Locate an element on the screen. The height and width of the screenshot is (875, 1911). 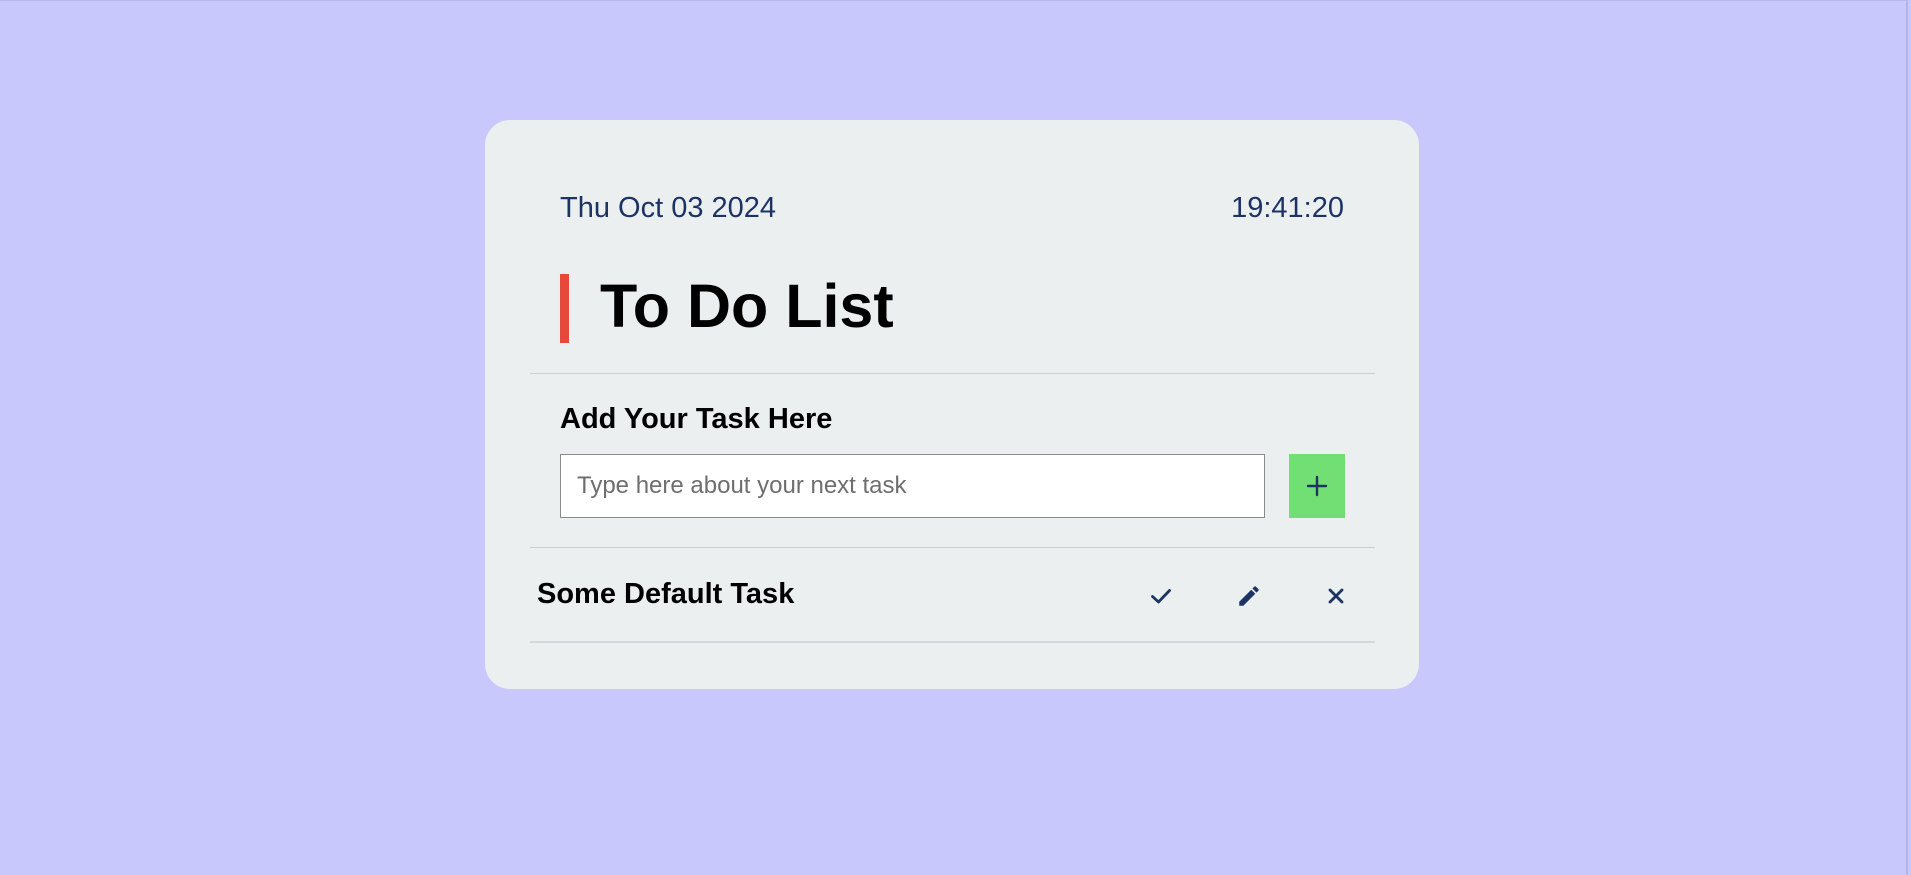
title-accent-bar is located at coordinates (564, 308).